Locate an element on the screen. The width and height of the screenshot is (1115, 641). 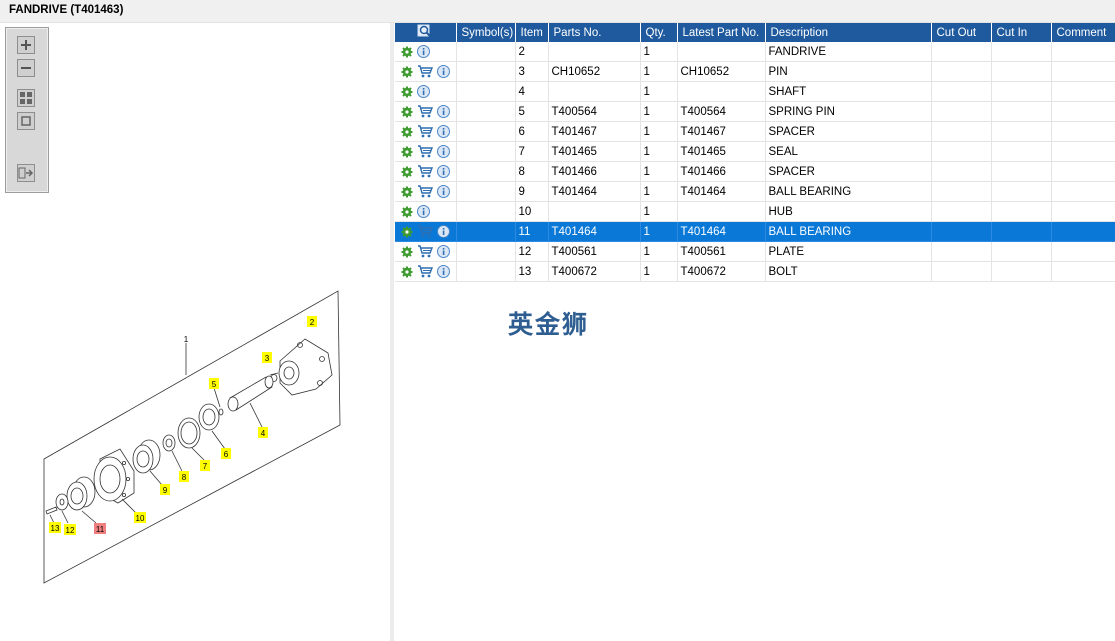
table-row: 3 CH10652 1 CH10652 PIN is located at coordinates (755, 71).